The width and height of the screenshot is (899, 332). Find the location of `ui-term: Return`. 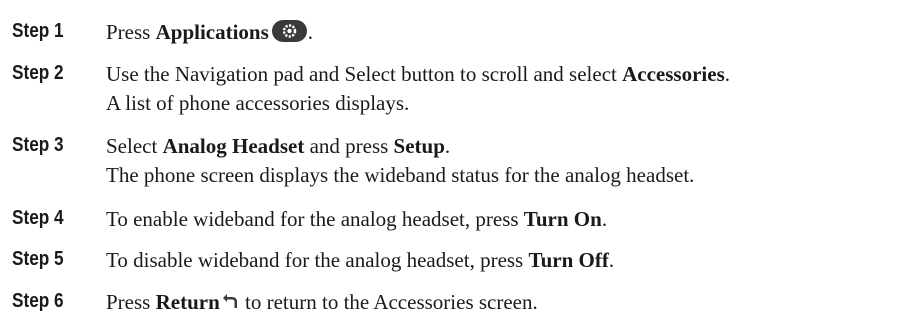

ui-term: Return is located at coordinates (187, 302).